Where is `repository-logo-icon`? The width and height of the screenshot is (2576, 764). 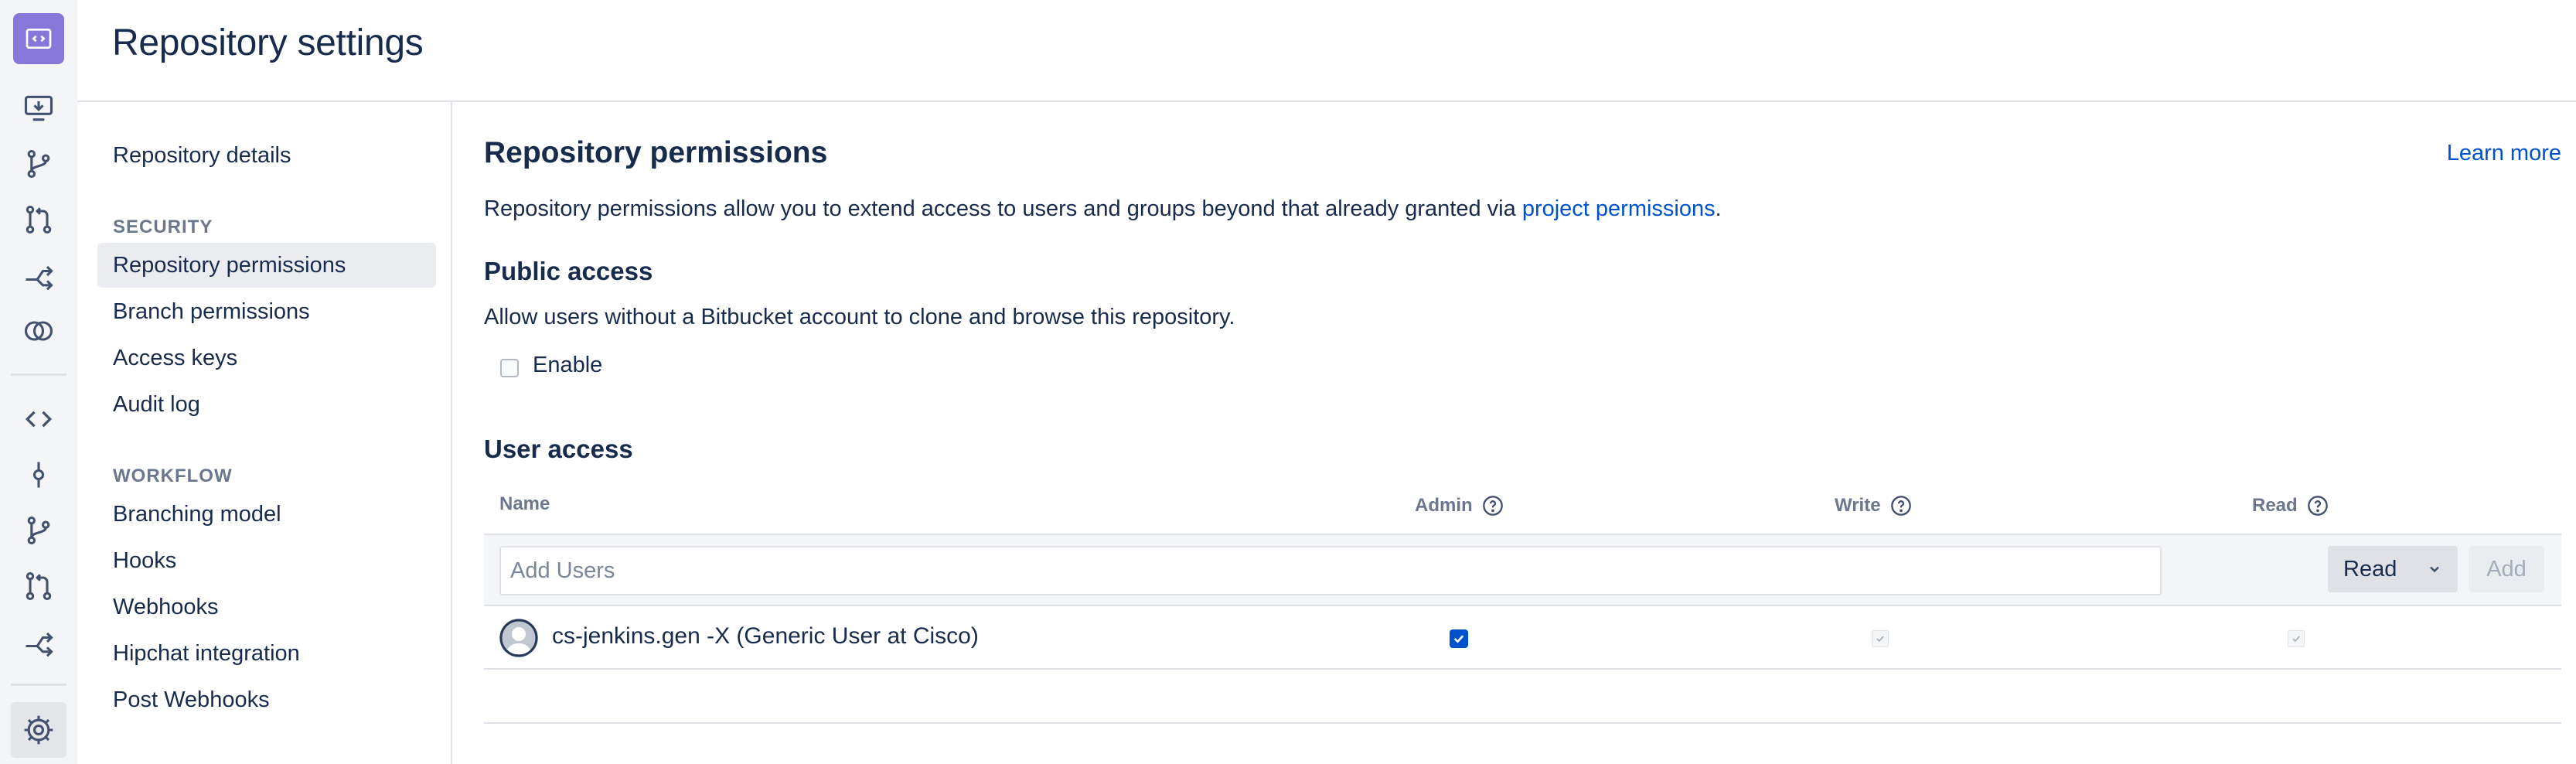
repository-logo-icon is located at coordinates (38, 38).